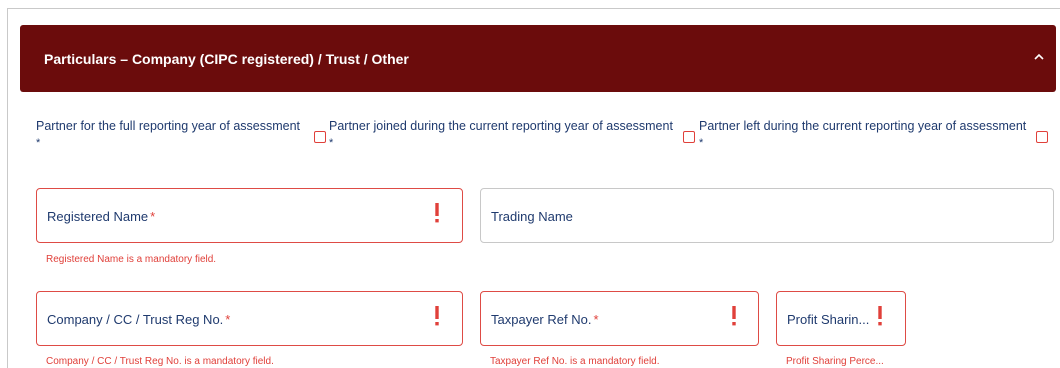  What do you see at coordinates (532, 216) in the screenshot?
I see `trading-name-label: Trading Name` at bounding box center [532, 216].